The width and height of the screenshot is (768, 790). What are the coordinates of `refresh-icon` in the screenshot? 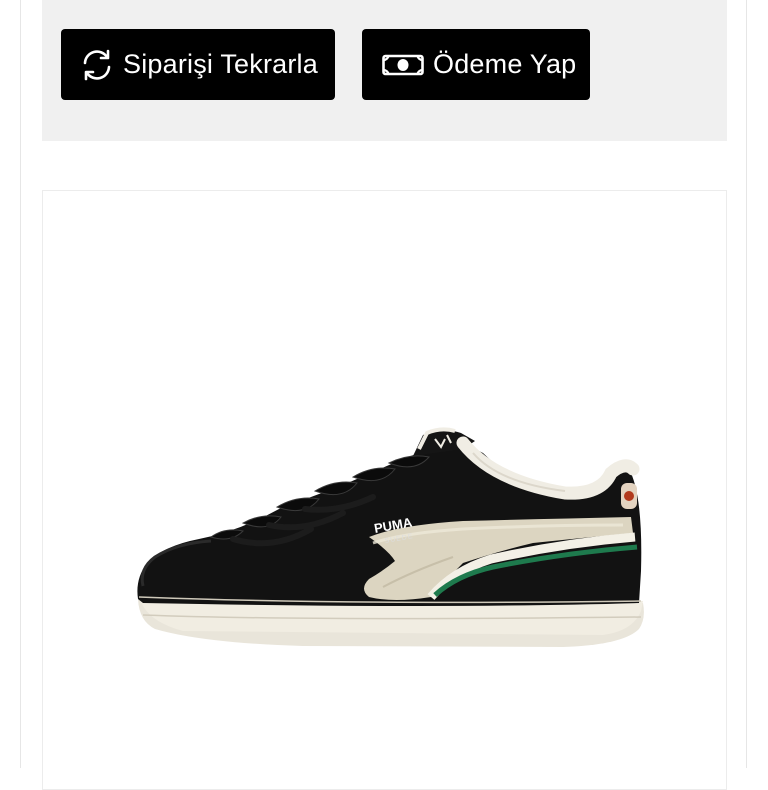 It's located at (97, 65).